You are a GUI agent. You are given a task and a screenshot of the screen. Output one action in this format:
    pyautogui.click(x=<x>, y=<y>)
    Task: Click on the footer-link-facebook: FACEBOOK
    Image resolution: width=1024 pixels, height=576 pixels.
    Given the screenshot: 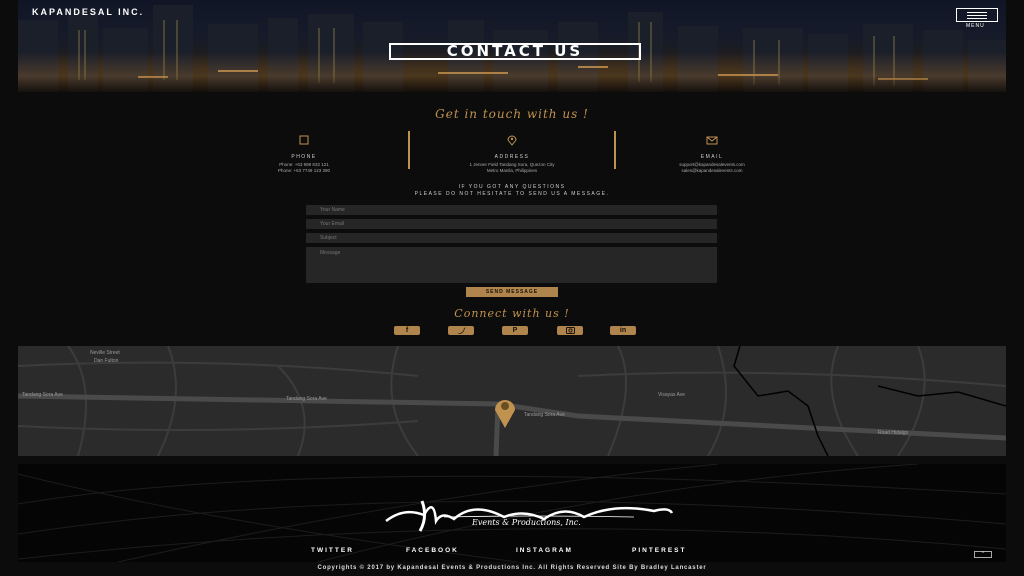 What is the action you would take?
    pyautogui.click(x=432, y=550)
    